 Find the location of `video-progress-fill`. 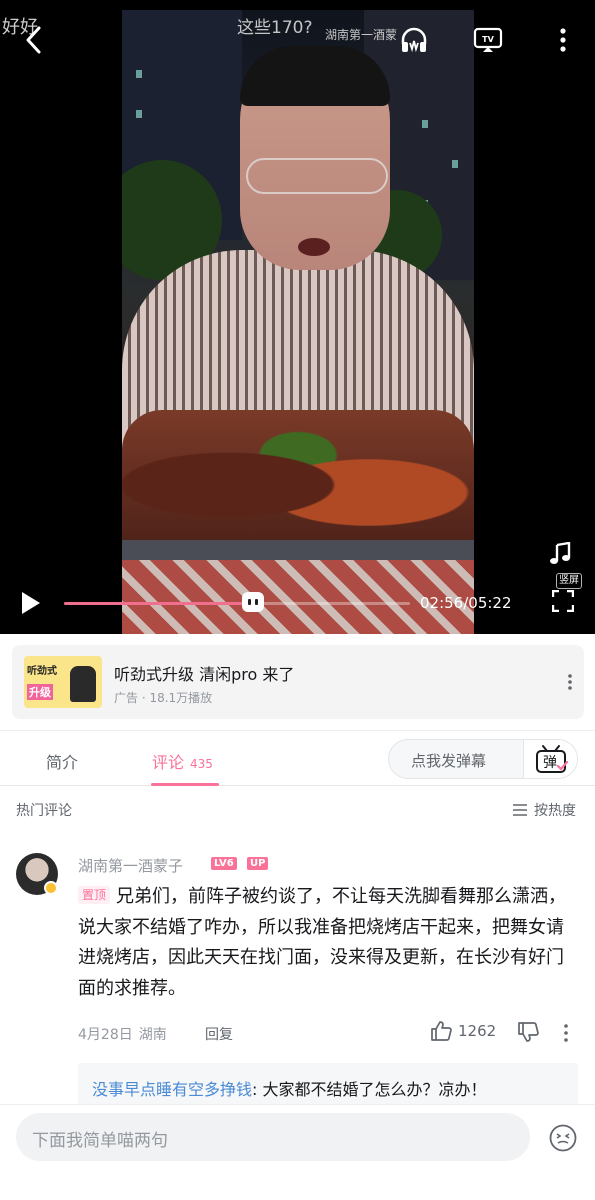

video-progress-fill is located at coordinates (159, 603).